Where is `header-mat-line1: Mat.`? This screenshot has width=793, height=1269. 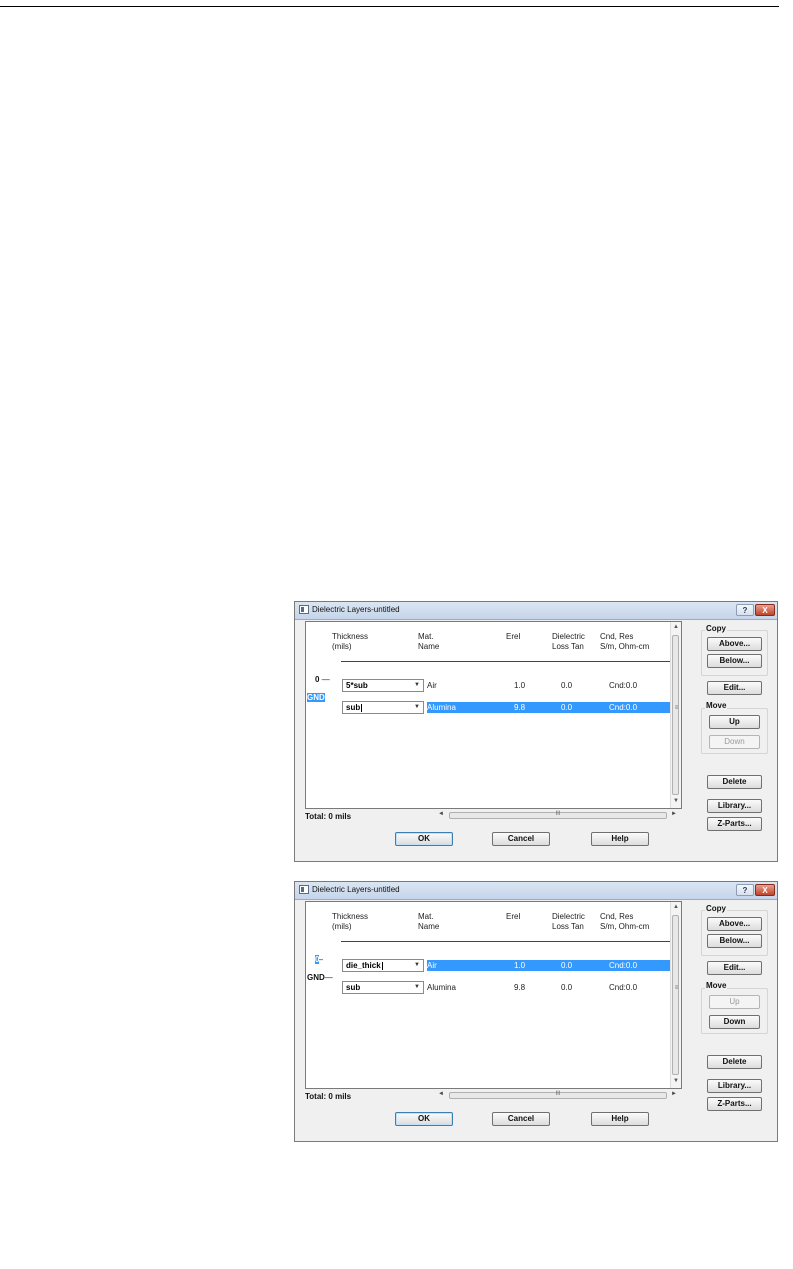
header-mat-line1: Mat. is located at coordinates (426, 916).